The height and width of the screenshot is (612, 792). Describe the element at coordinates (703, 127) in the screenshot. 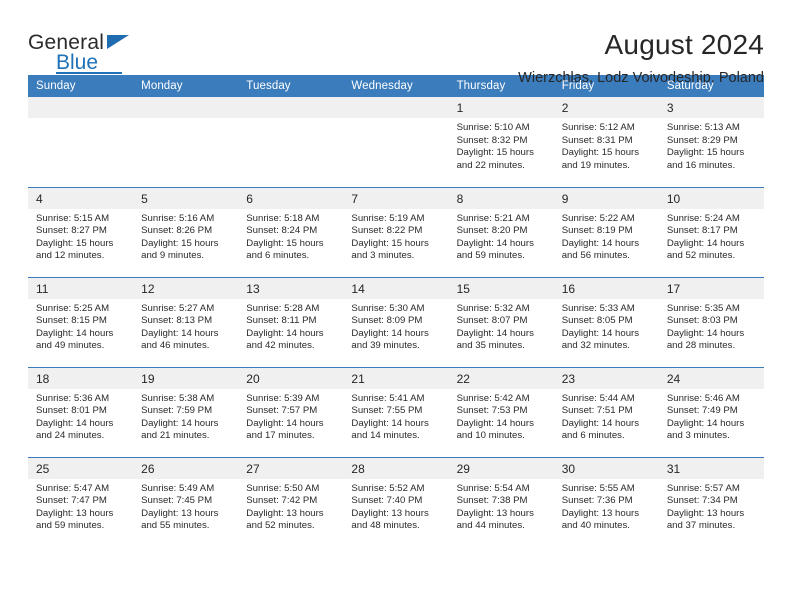

I see `sunrise-text: Sunrise: 5:13 AM` at that location.